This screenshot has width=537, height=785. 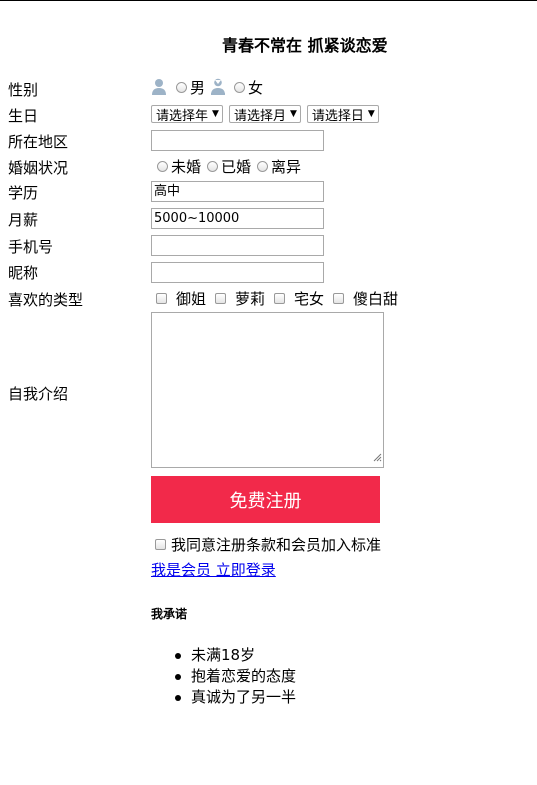 What do you see at coordinates (342, 114) in the screenshot?
I see `birth-day-select: 请选择日 ▼` at bounding box center [342, 114].